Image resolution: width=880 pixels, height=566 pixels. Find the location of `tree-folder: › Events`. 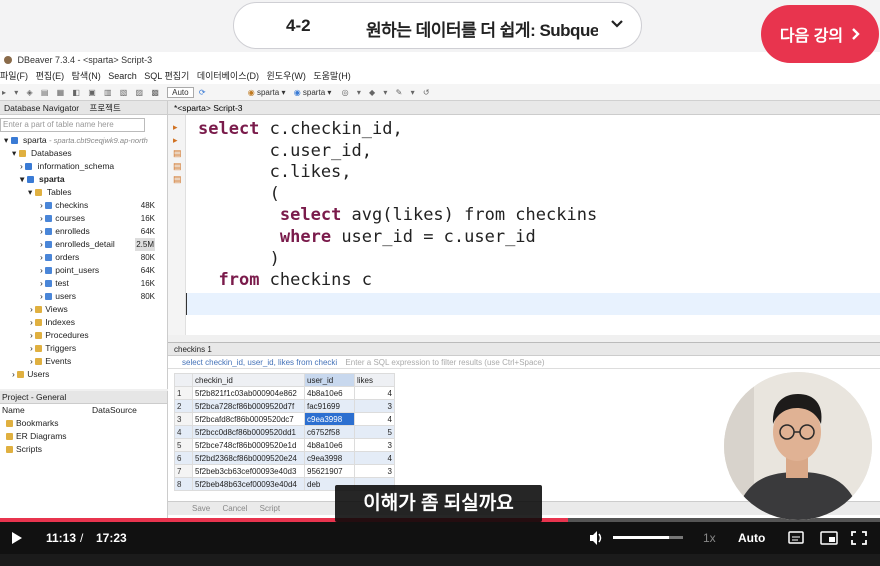

tree-folder: › Events is located at coordinates (83, 361).